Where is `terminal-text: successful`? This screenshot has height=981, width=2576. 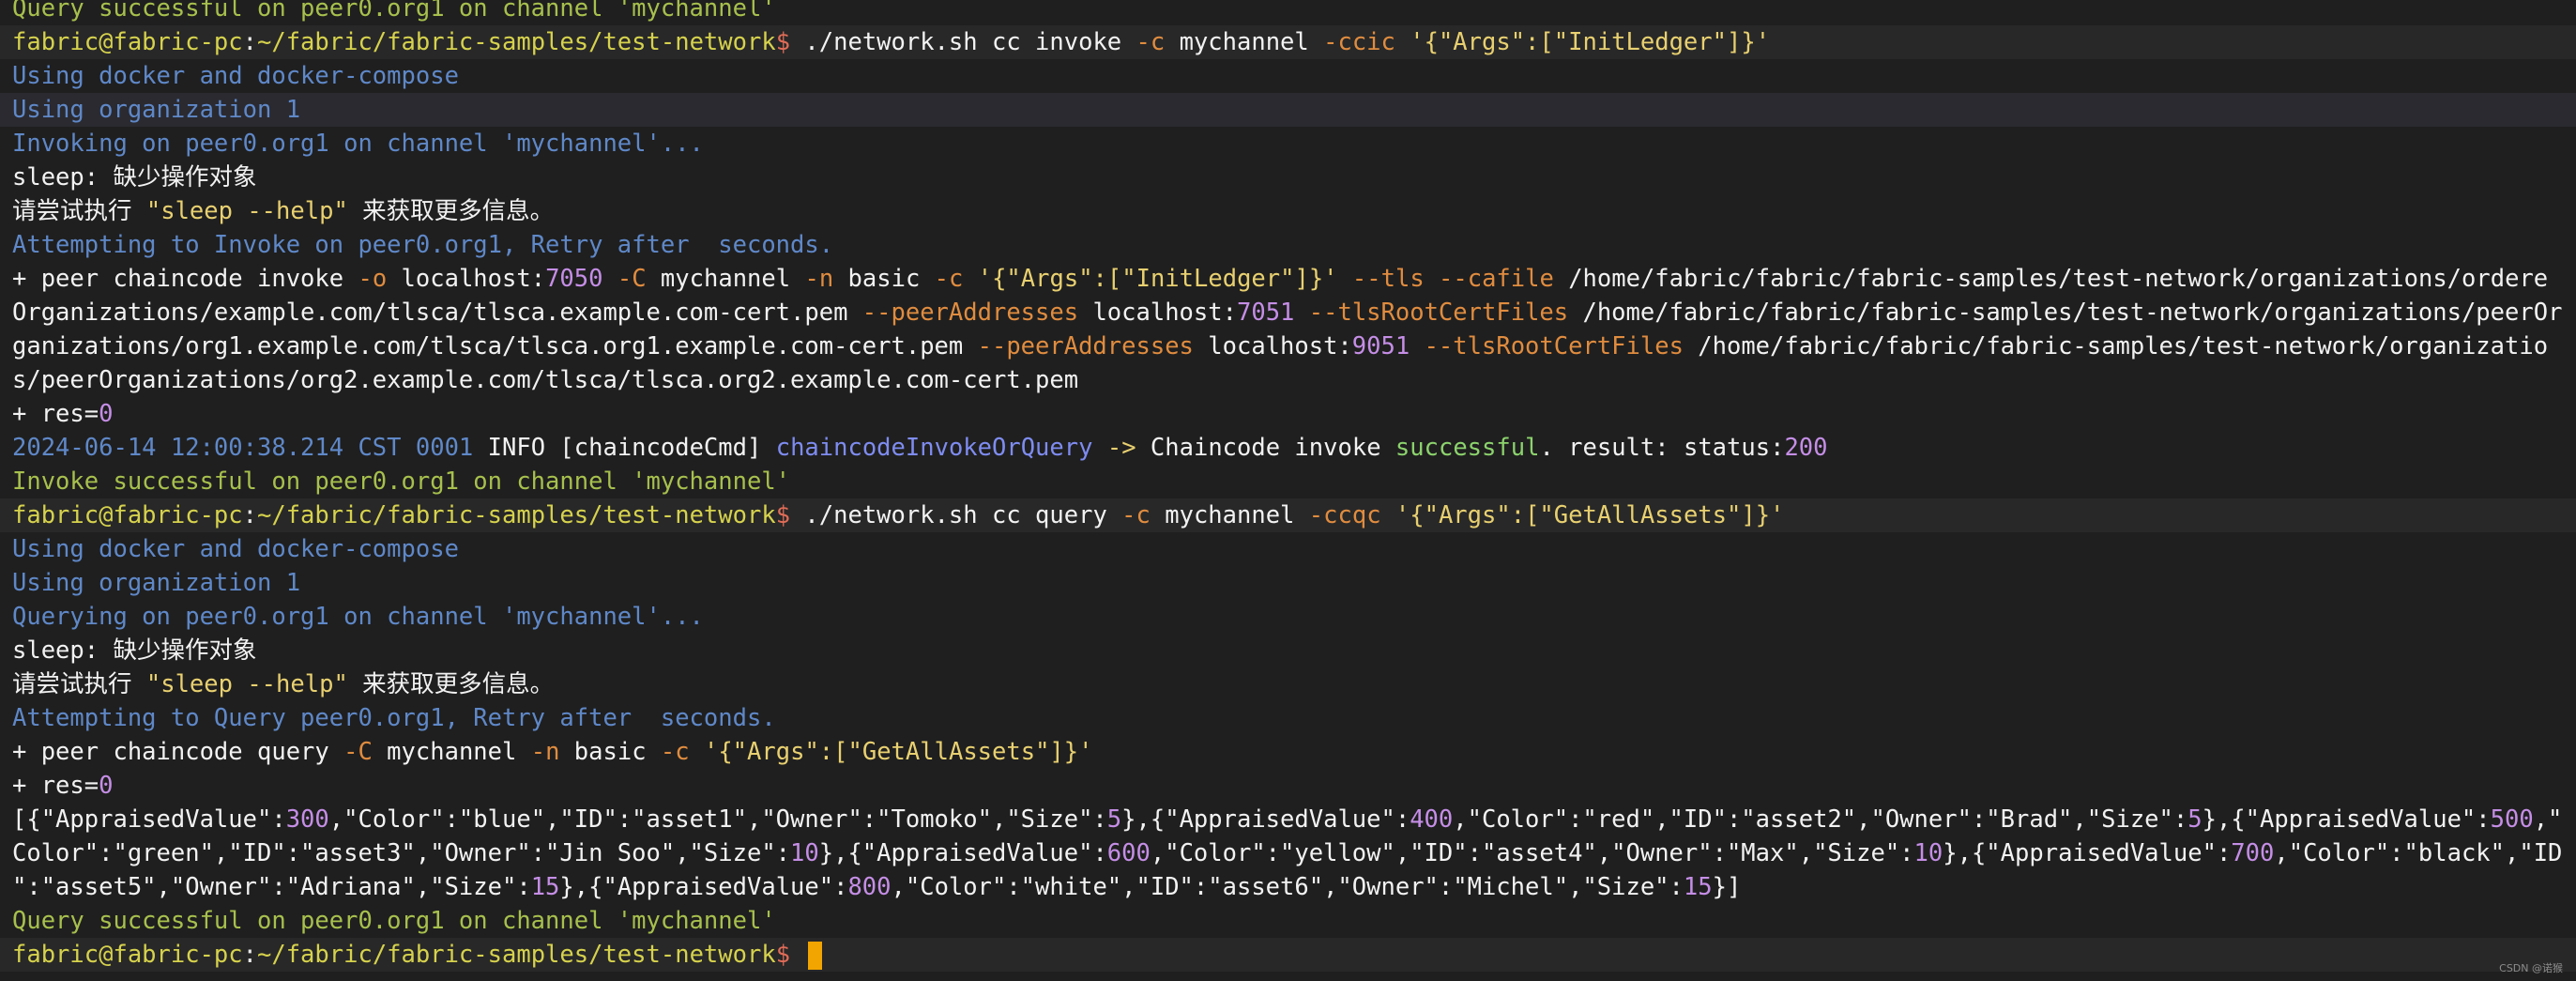 terminal-text: successful is located at coordinates (1467, 448).